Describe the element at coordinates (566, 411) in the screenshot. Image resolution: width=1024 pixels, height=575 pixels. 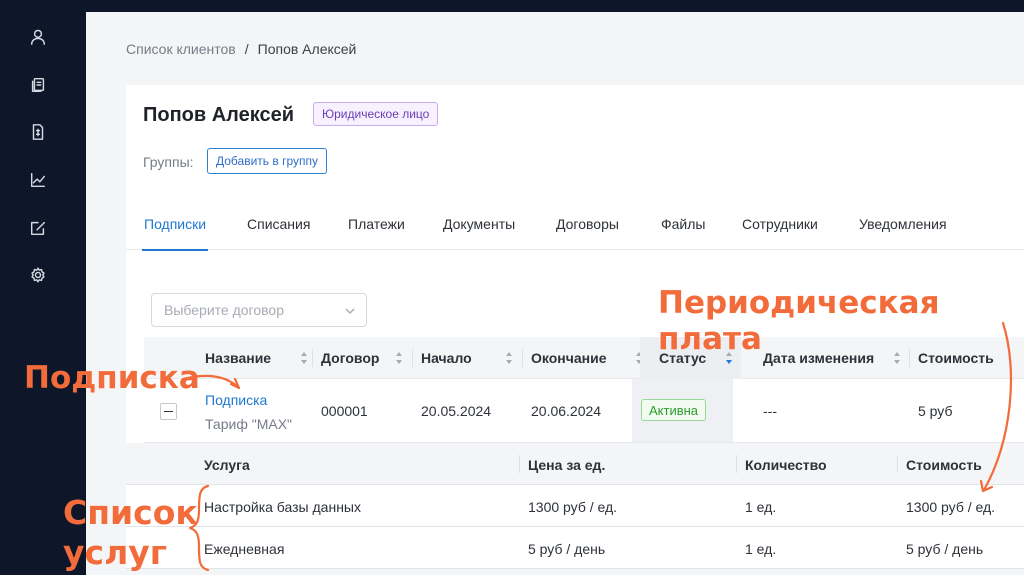
I see `end-date: 20.06.2024` at that location.